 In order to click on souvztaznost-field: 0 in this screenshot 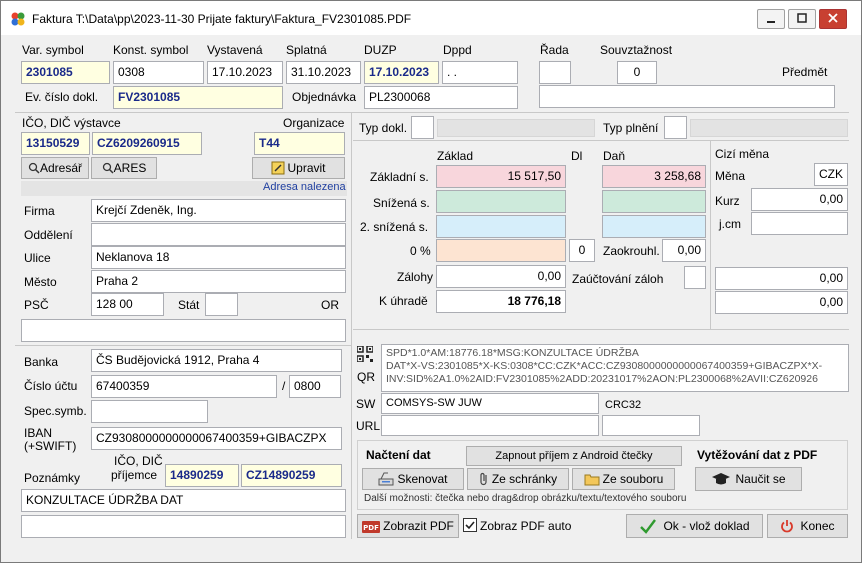, I will do `click(637, 72)`.